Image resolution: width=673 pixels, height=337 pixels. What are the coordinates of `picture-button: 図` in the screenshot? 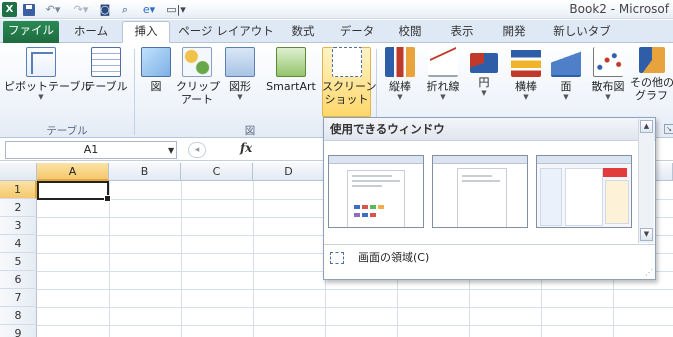 It's located at (156, 70).